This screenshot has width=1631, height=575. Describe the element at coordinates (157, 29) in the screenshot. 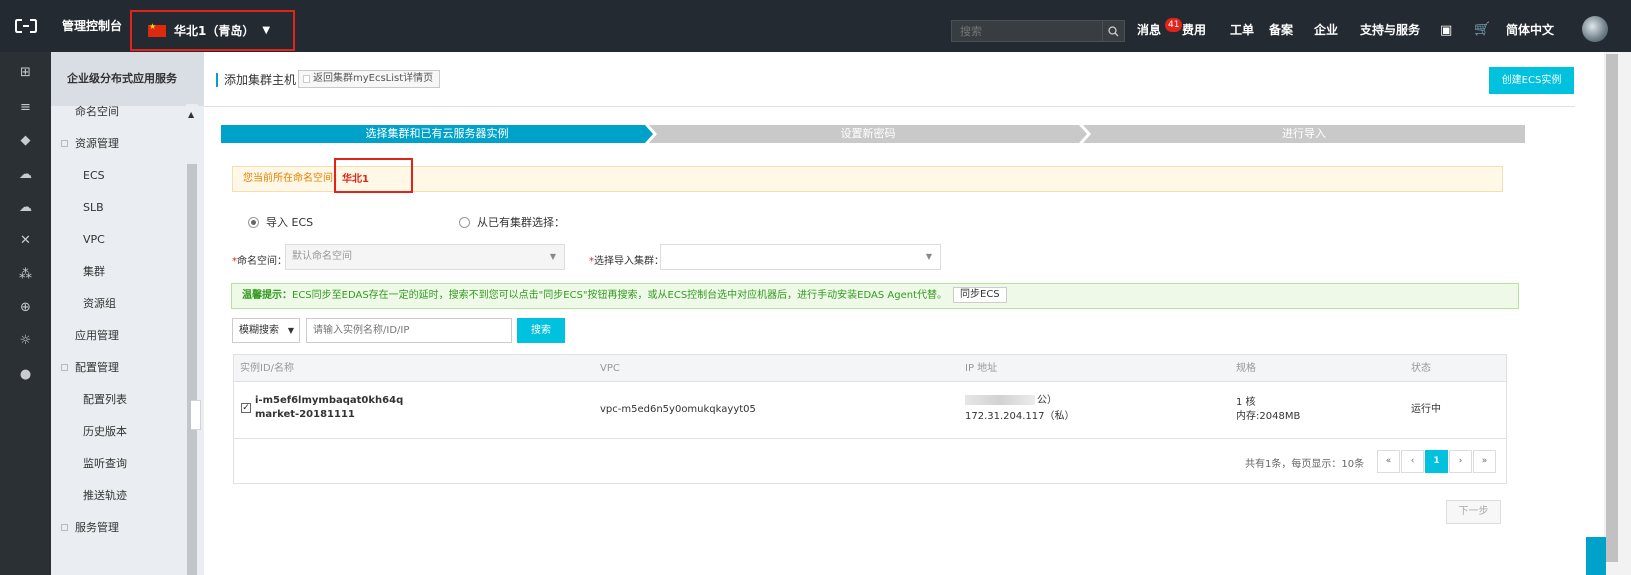

I see `china-flag-icon` at that location.